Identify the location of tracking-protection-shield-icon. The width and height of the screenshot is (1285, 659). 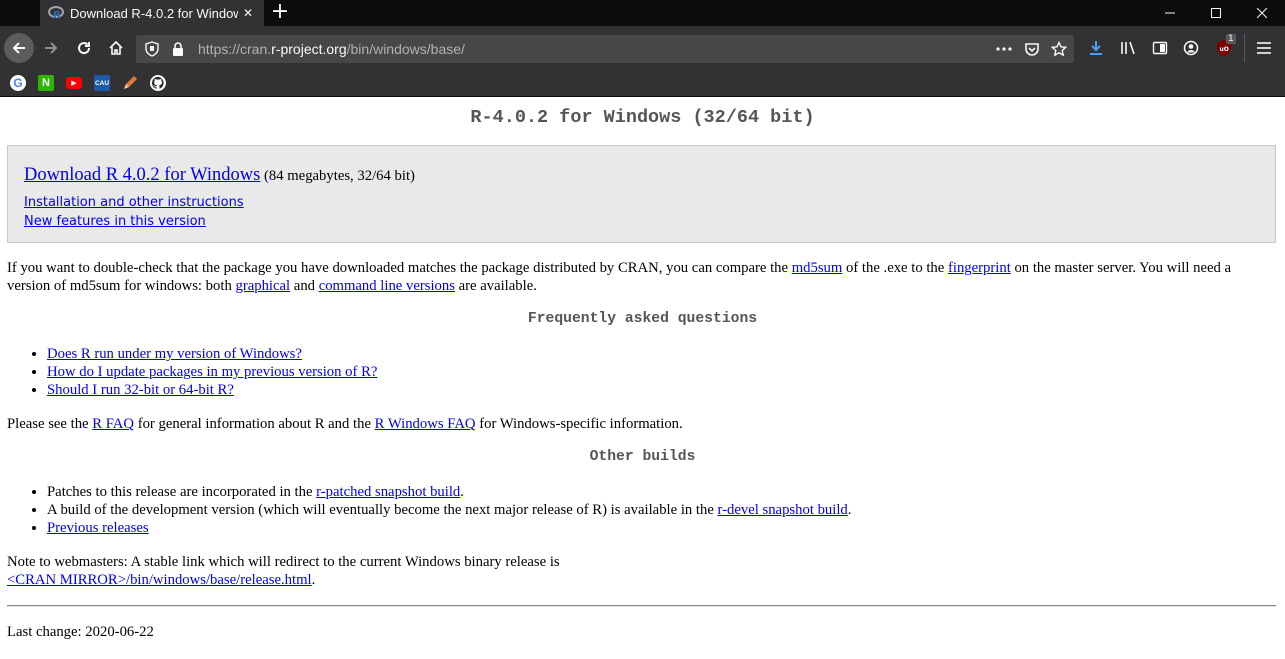
(152, 49).